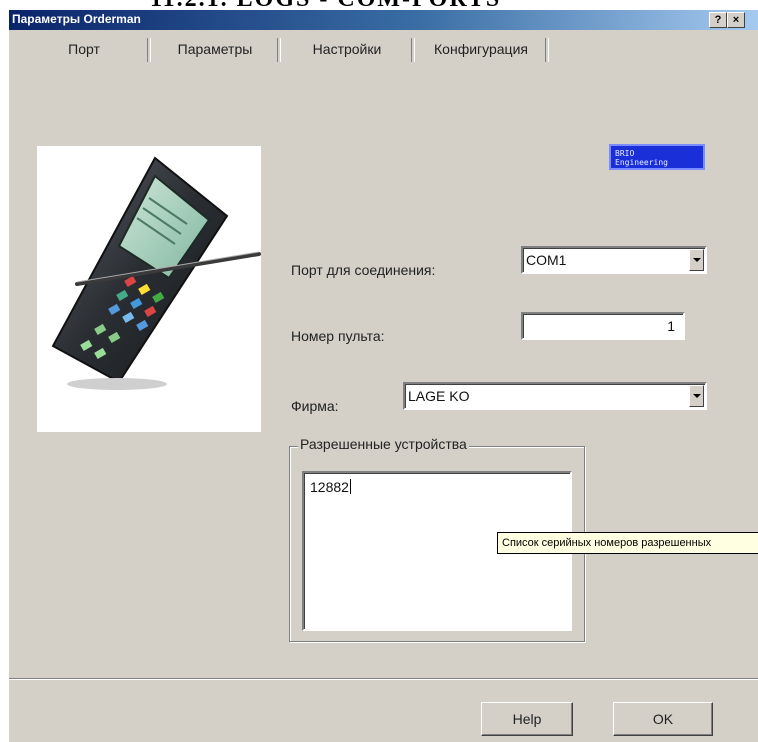 Image resolution: width=758 pixels, height=742 pixels. What do you see at coordinates (555, 396) in the screenshot?
I see `company-select: LAGE KO` at bounding box center [555, 396].